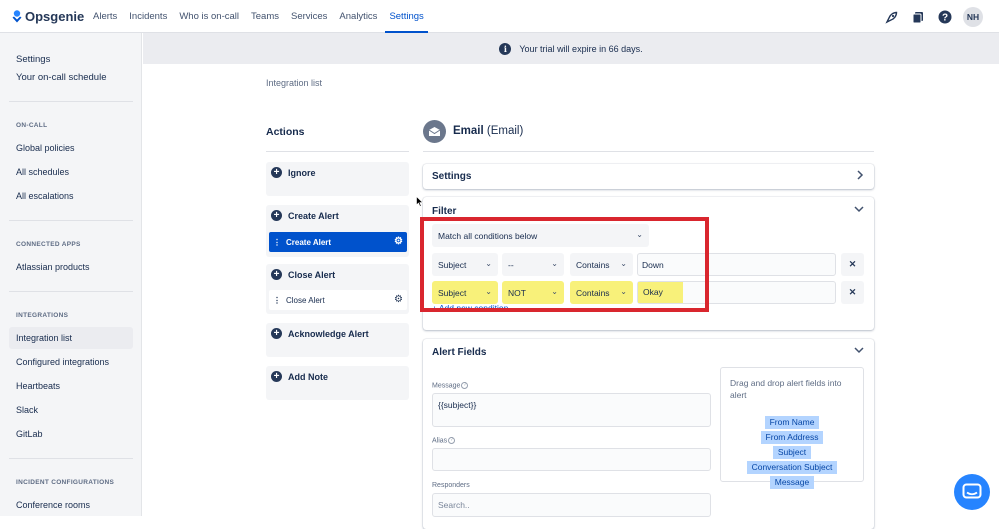 Image resolution: width=999 pixels, height=529 pixels. Describe the element at coordinates (45, 196) in the screenshot. I see `sidebar-item-all-escalations: All escalations` at that location.